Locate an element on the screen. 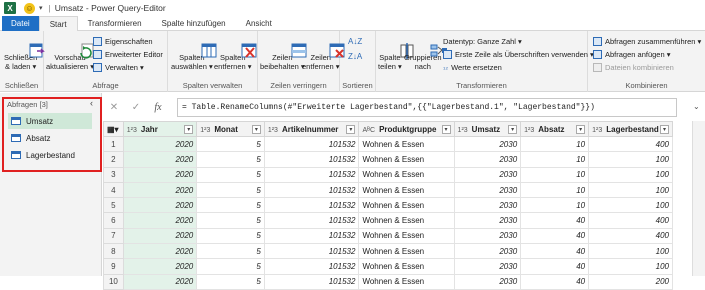  column-header-monat: 1²3 Monat ▾ is located at coordinates (230, 129).